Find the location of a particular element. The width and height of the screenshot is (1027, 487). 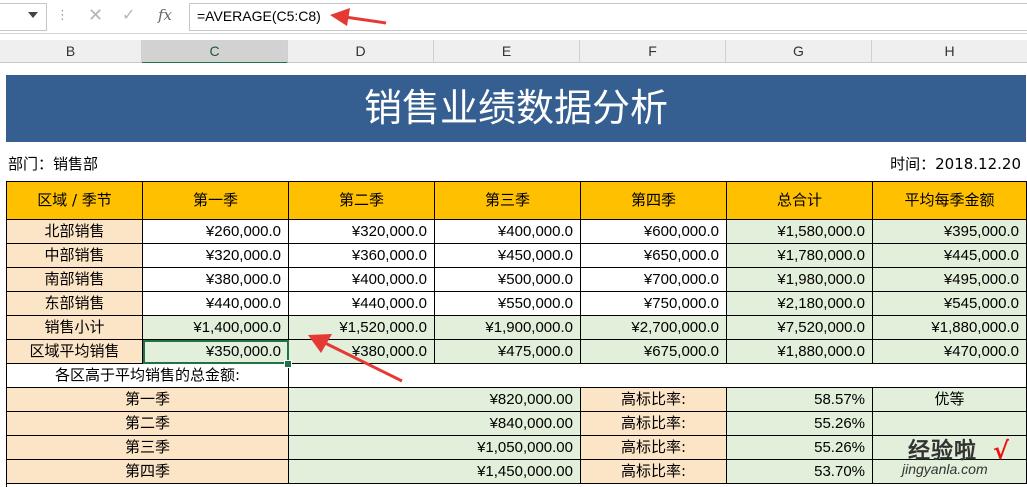

watermark-url: jingyanla.com is located at coordinates (945, 469).